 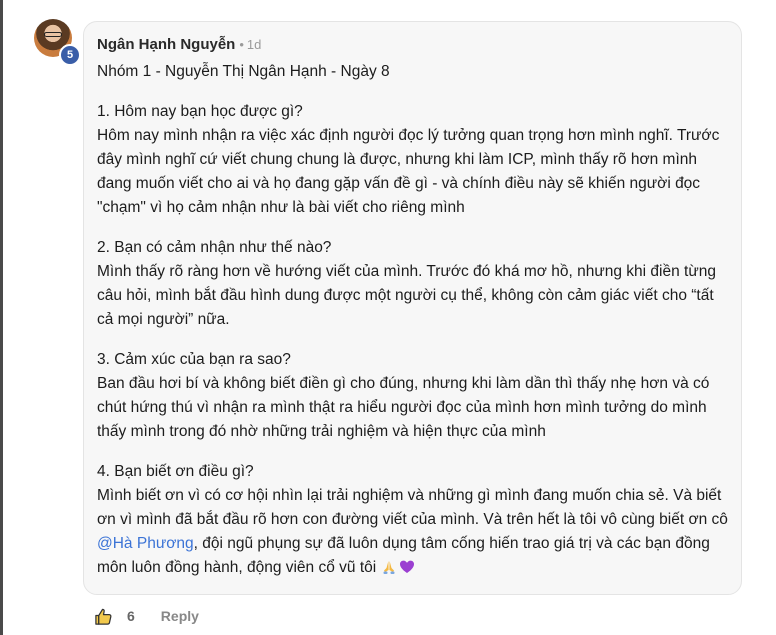 What do you see at coordinates (70, 55) in the screenshot?
I see `level-badge: 5` at bounding box center [70, 55].